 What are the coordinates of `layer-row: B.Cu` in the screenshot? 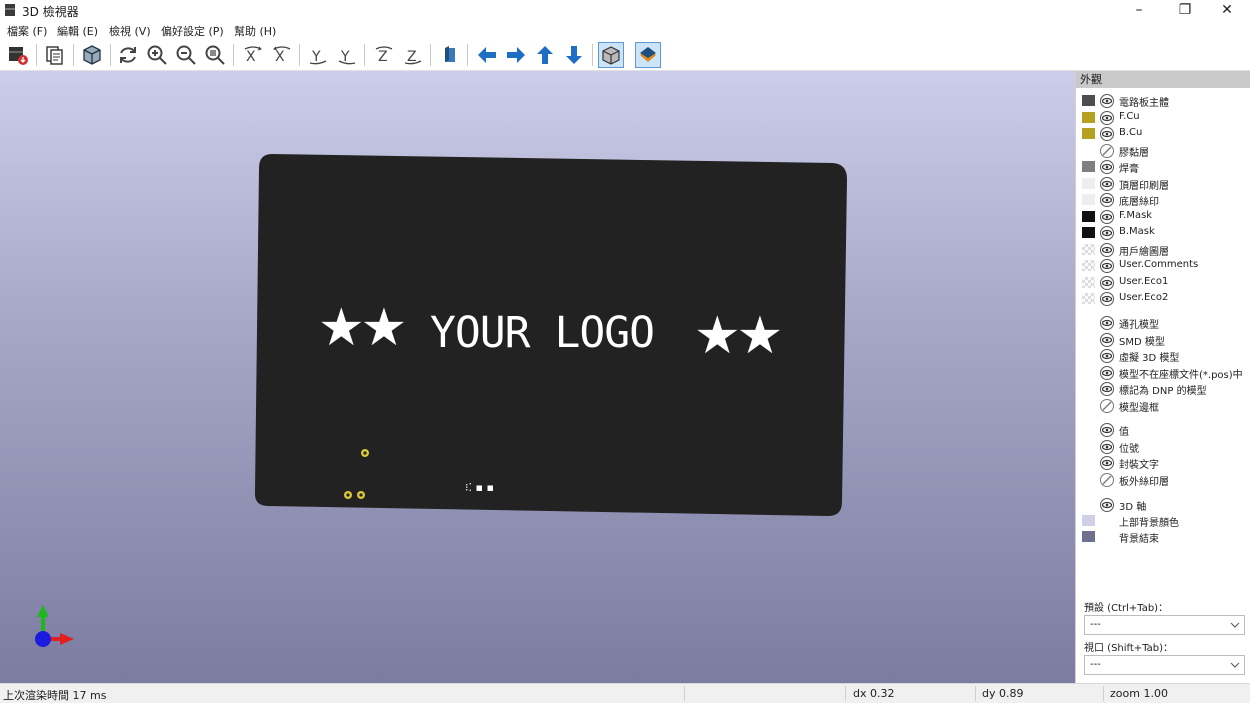 It's located at (1163, 134).